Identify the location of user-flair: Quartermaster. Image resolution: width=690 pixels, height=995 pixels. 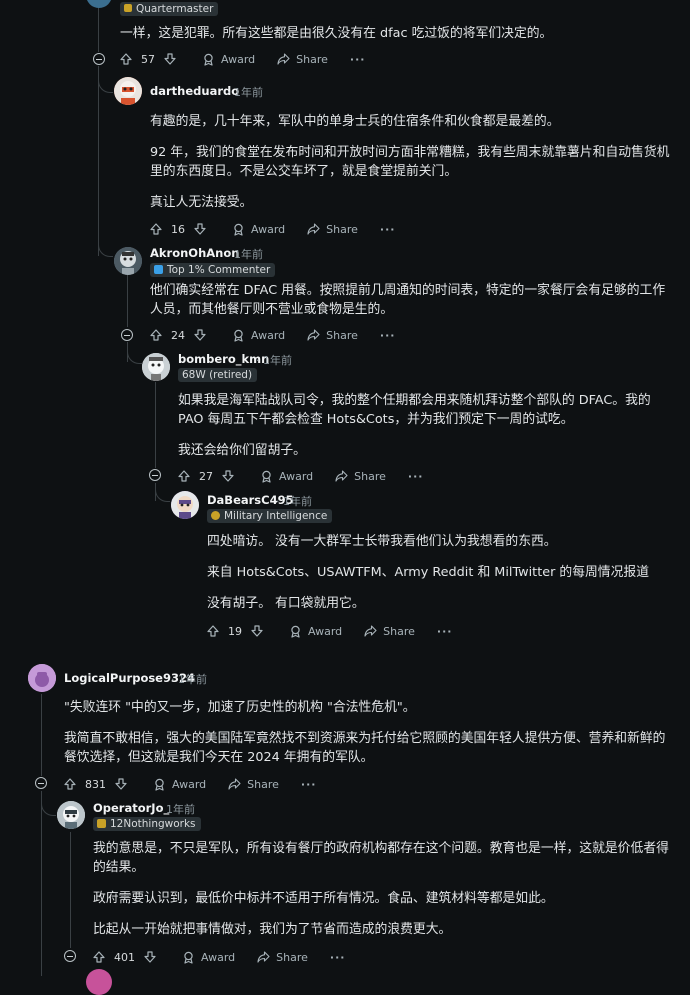
(169, 9).